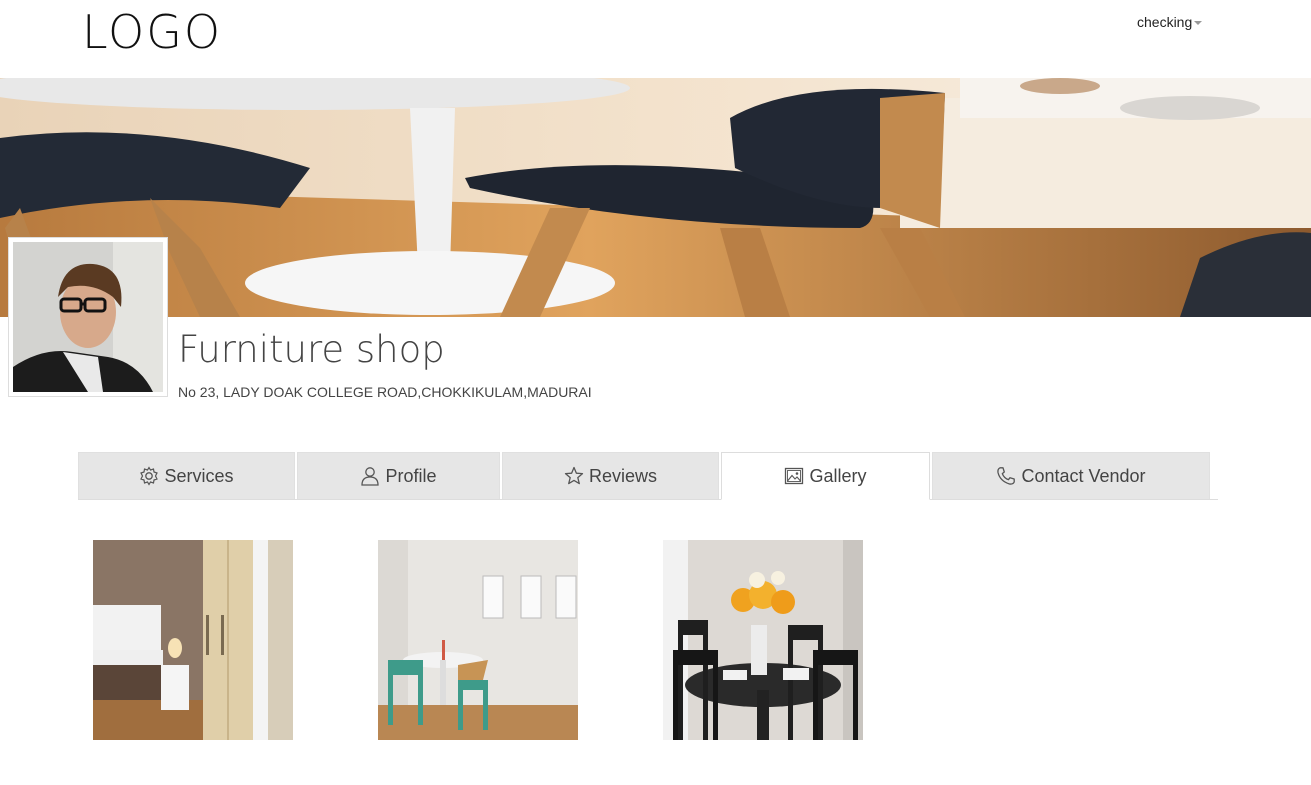 The height and width of the screenshot is (785, 1311). Describe the element at coordinates (1198, 23) in the screenshot. I see `caret-down-icon` at that location.